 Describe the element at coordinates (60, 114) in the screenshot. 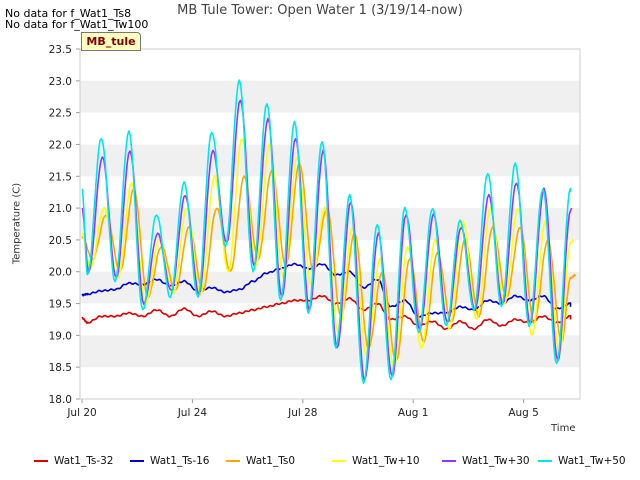

I see `y-tick-label: 22.5` at that location.